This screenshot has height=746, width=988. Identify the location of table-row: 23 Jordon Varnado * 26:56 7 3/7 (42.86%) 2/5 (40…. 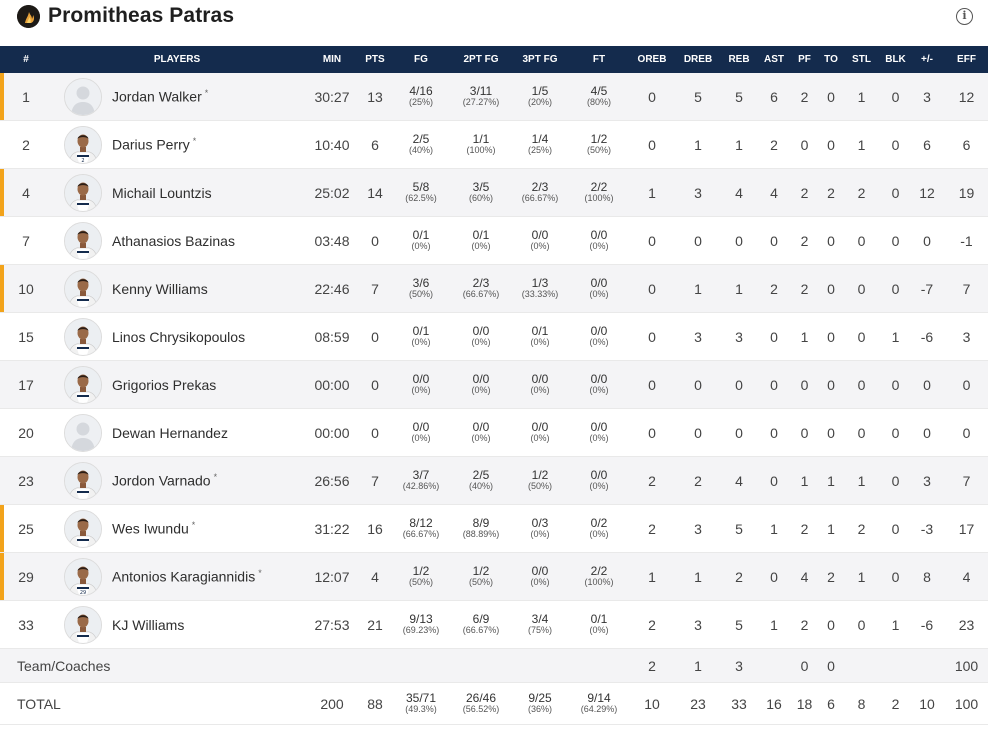
(494, 480).